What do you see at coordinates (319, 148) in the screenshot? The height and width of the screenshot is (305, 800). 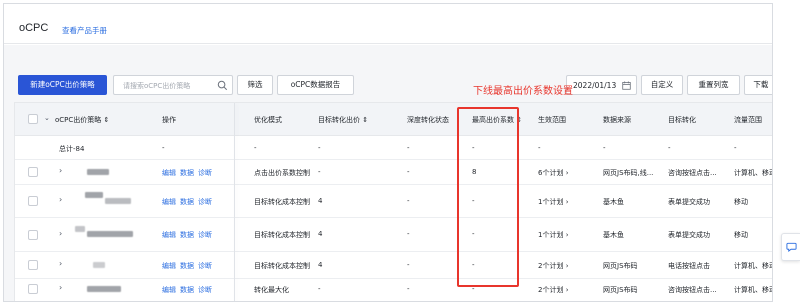 I see `total-target-bid: -` at bounding box center [319, 148].